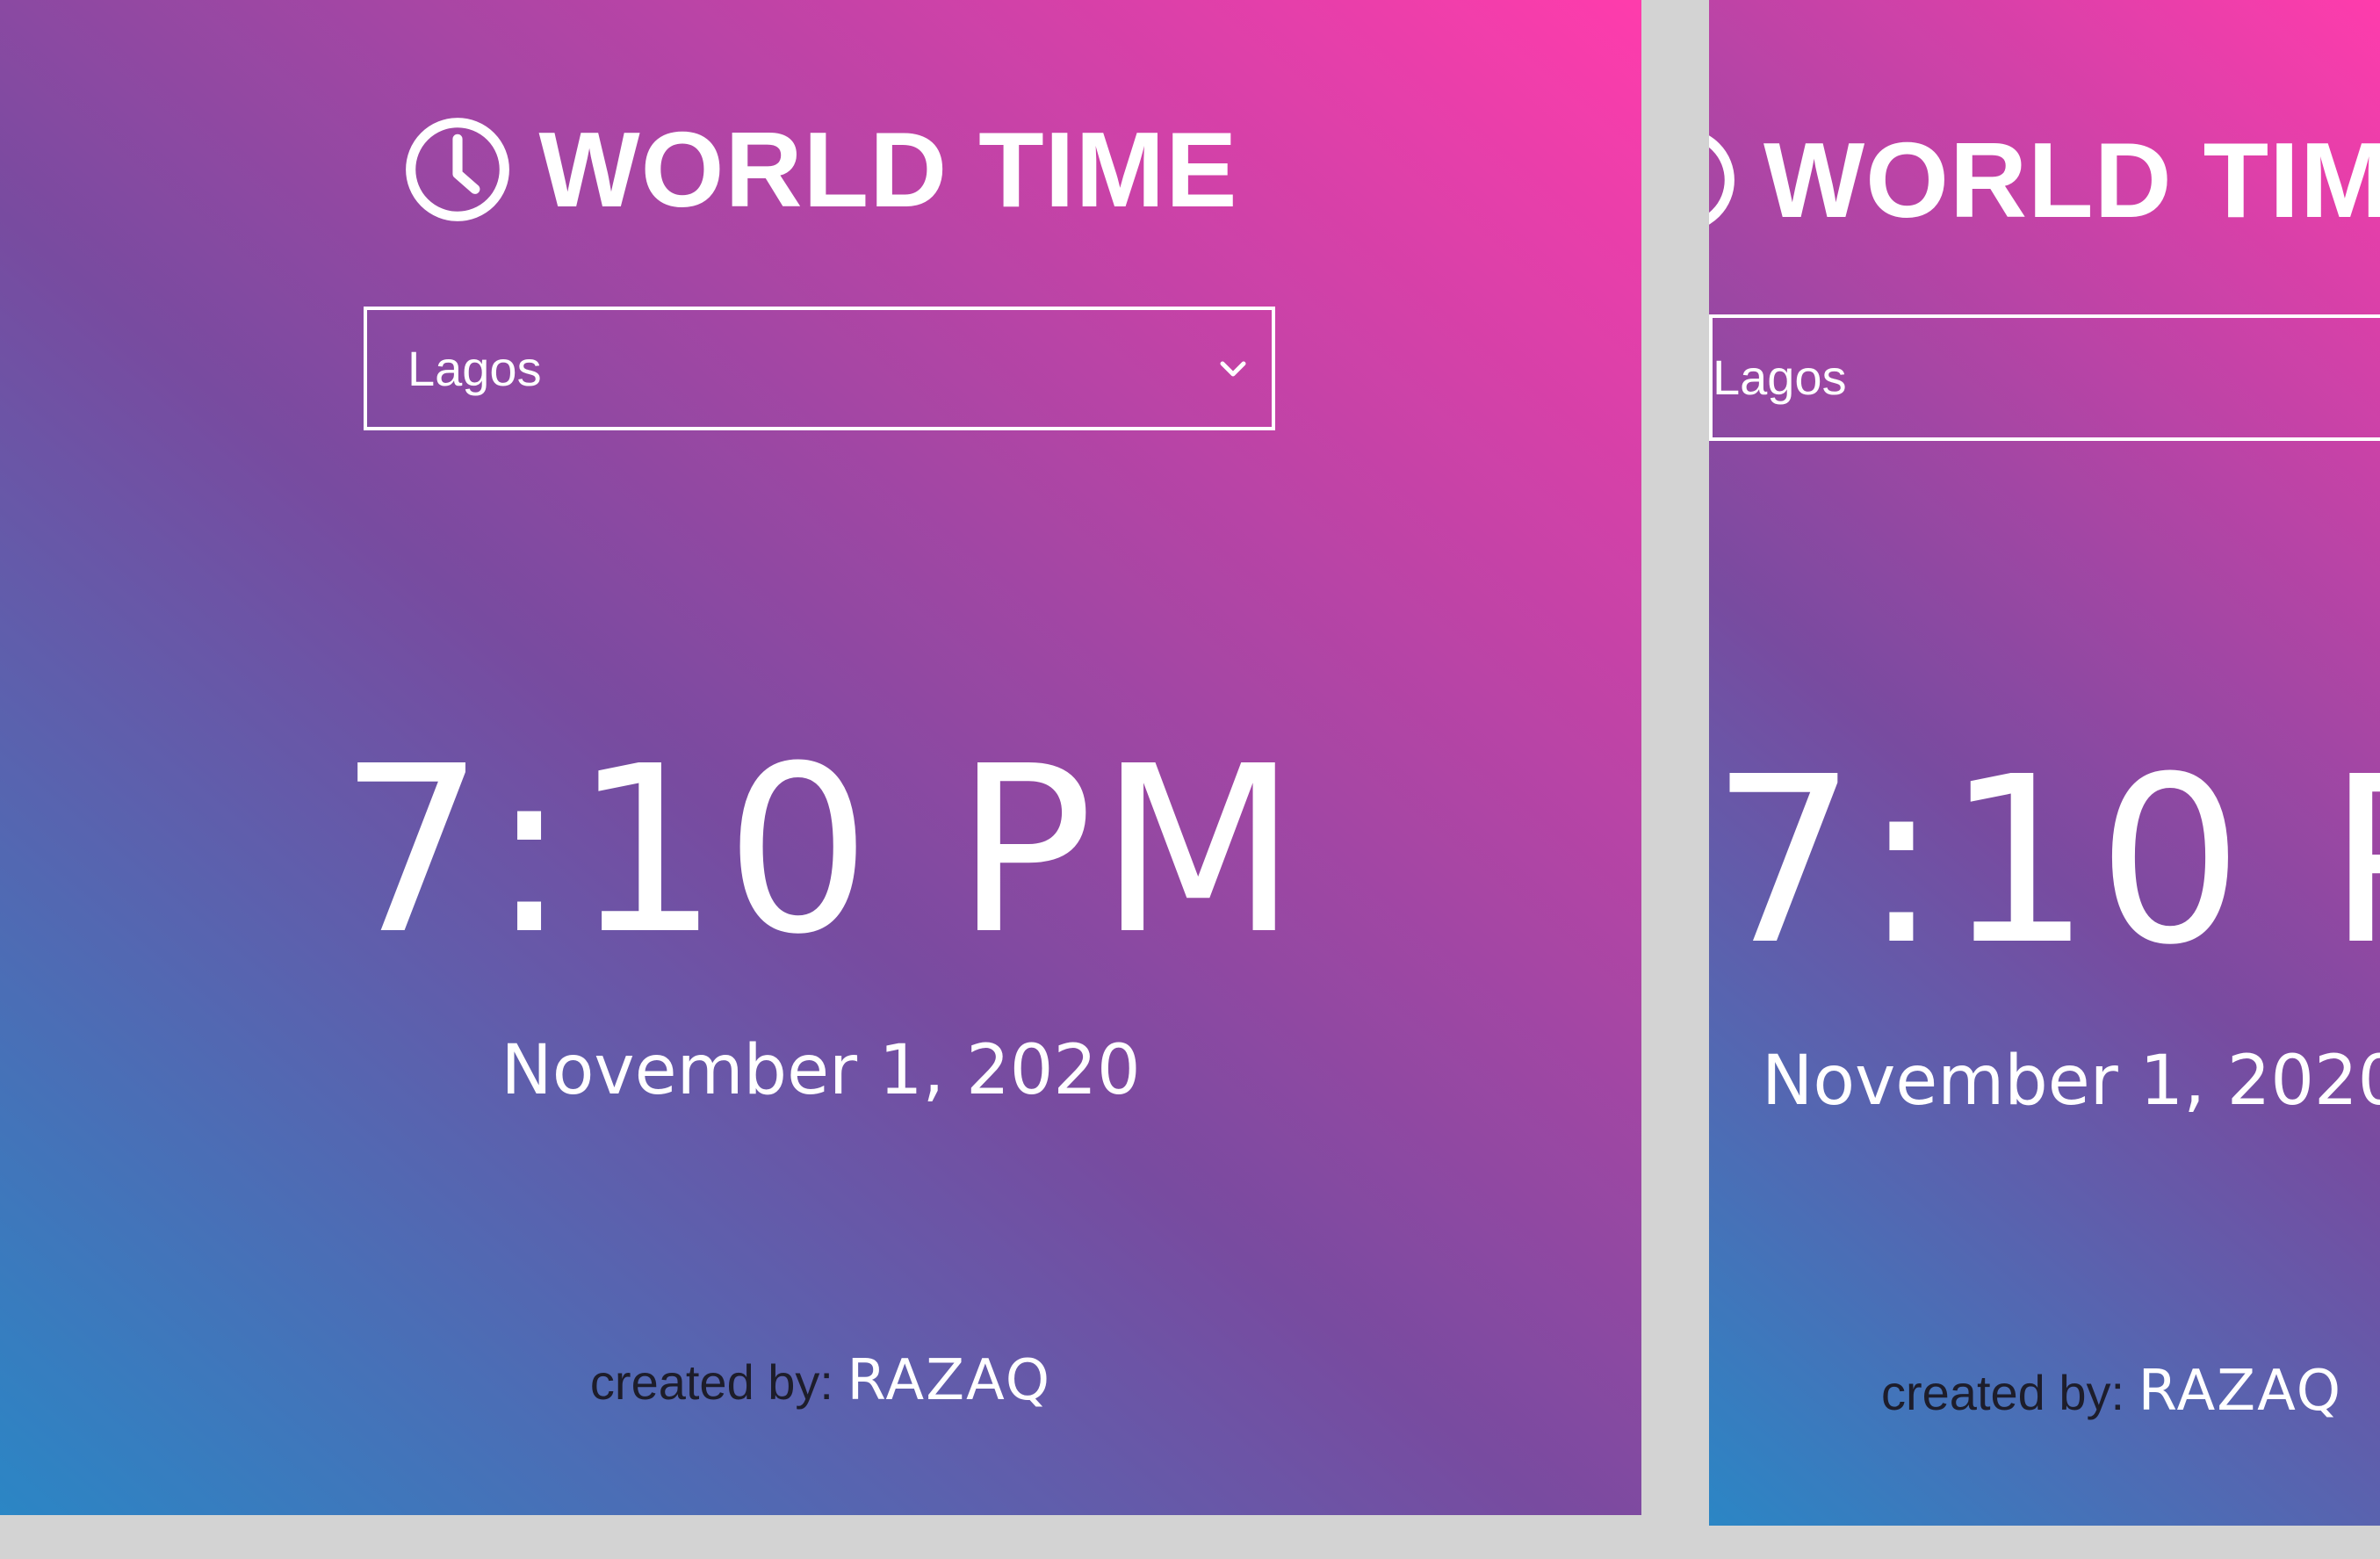 Image resolution: width=2380 pixels, height=1559 pixels. Describe the element at coordinates (1233, 369) in the screenshot. I see `chevron-down-icon` at that location.